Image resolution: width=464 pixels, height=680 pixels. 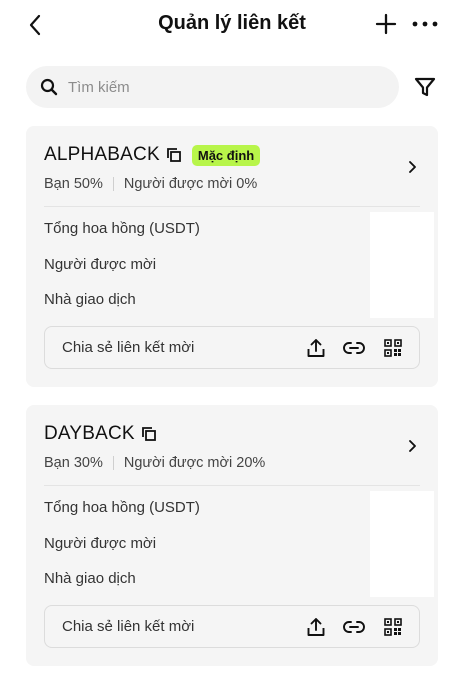 I want to click on add-link-button, so click(x=386, y=24).